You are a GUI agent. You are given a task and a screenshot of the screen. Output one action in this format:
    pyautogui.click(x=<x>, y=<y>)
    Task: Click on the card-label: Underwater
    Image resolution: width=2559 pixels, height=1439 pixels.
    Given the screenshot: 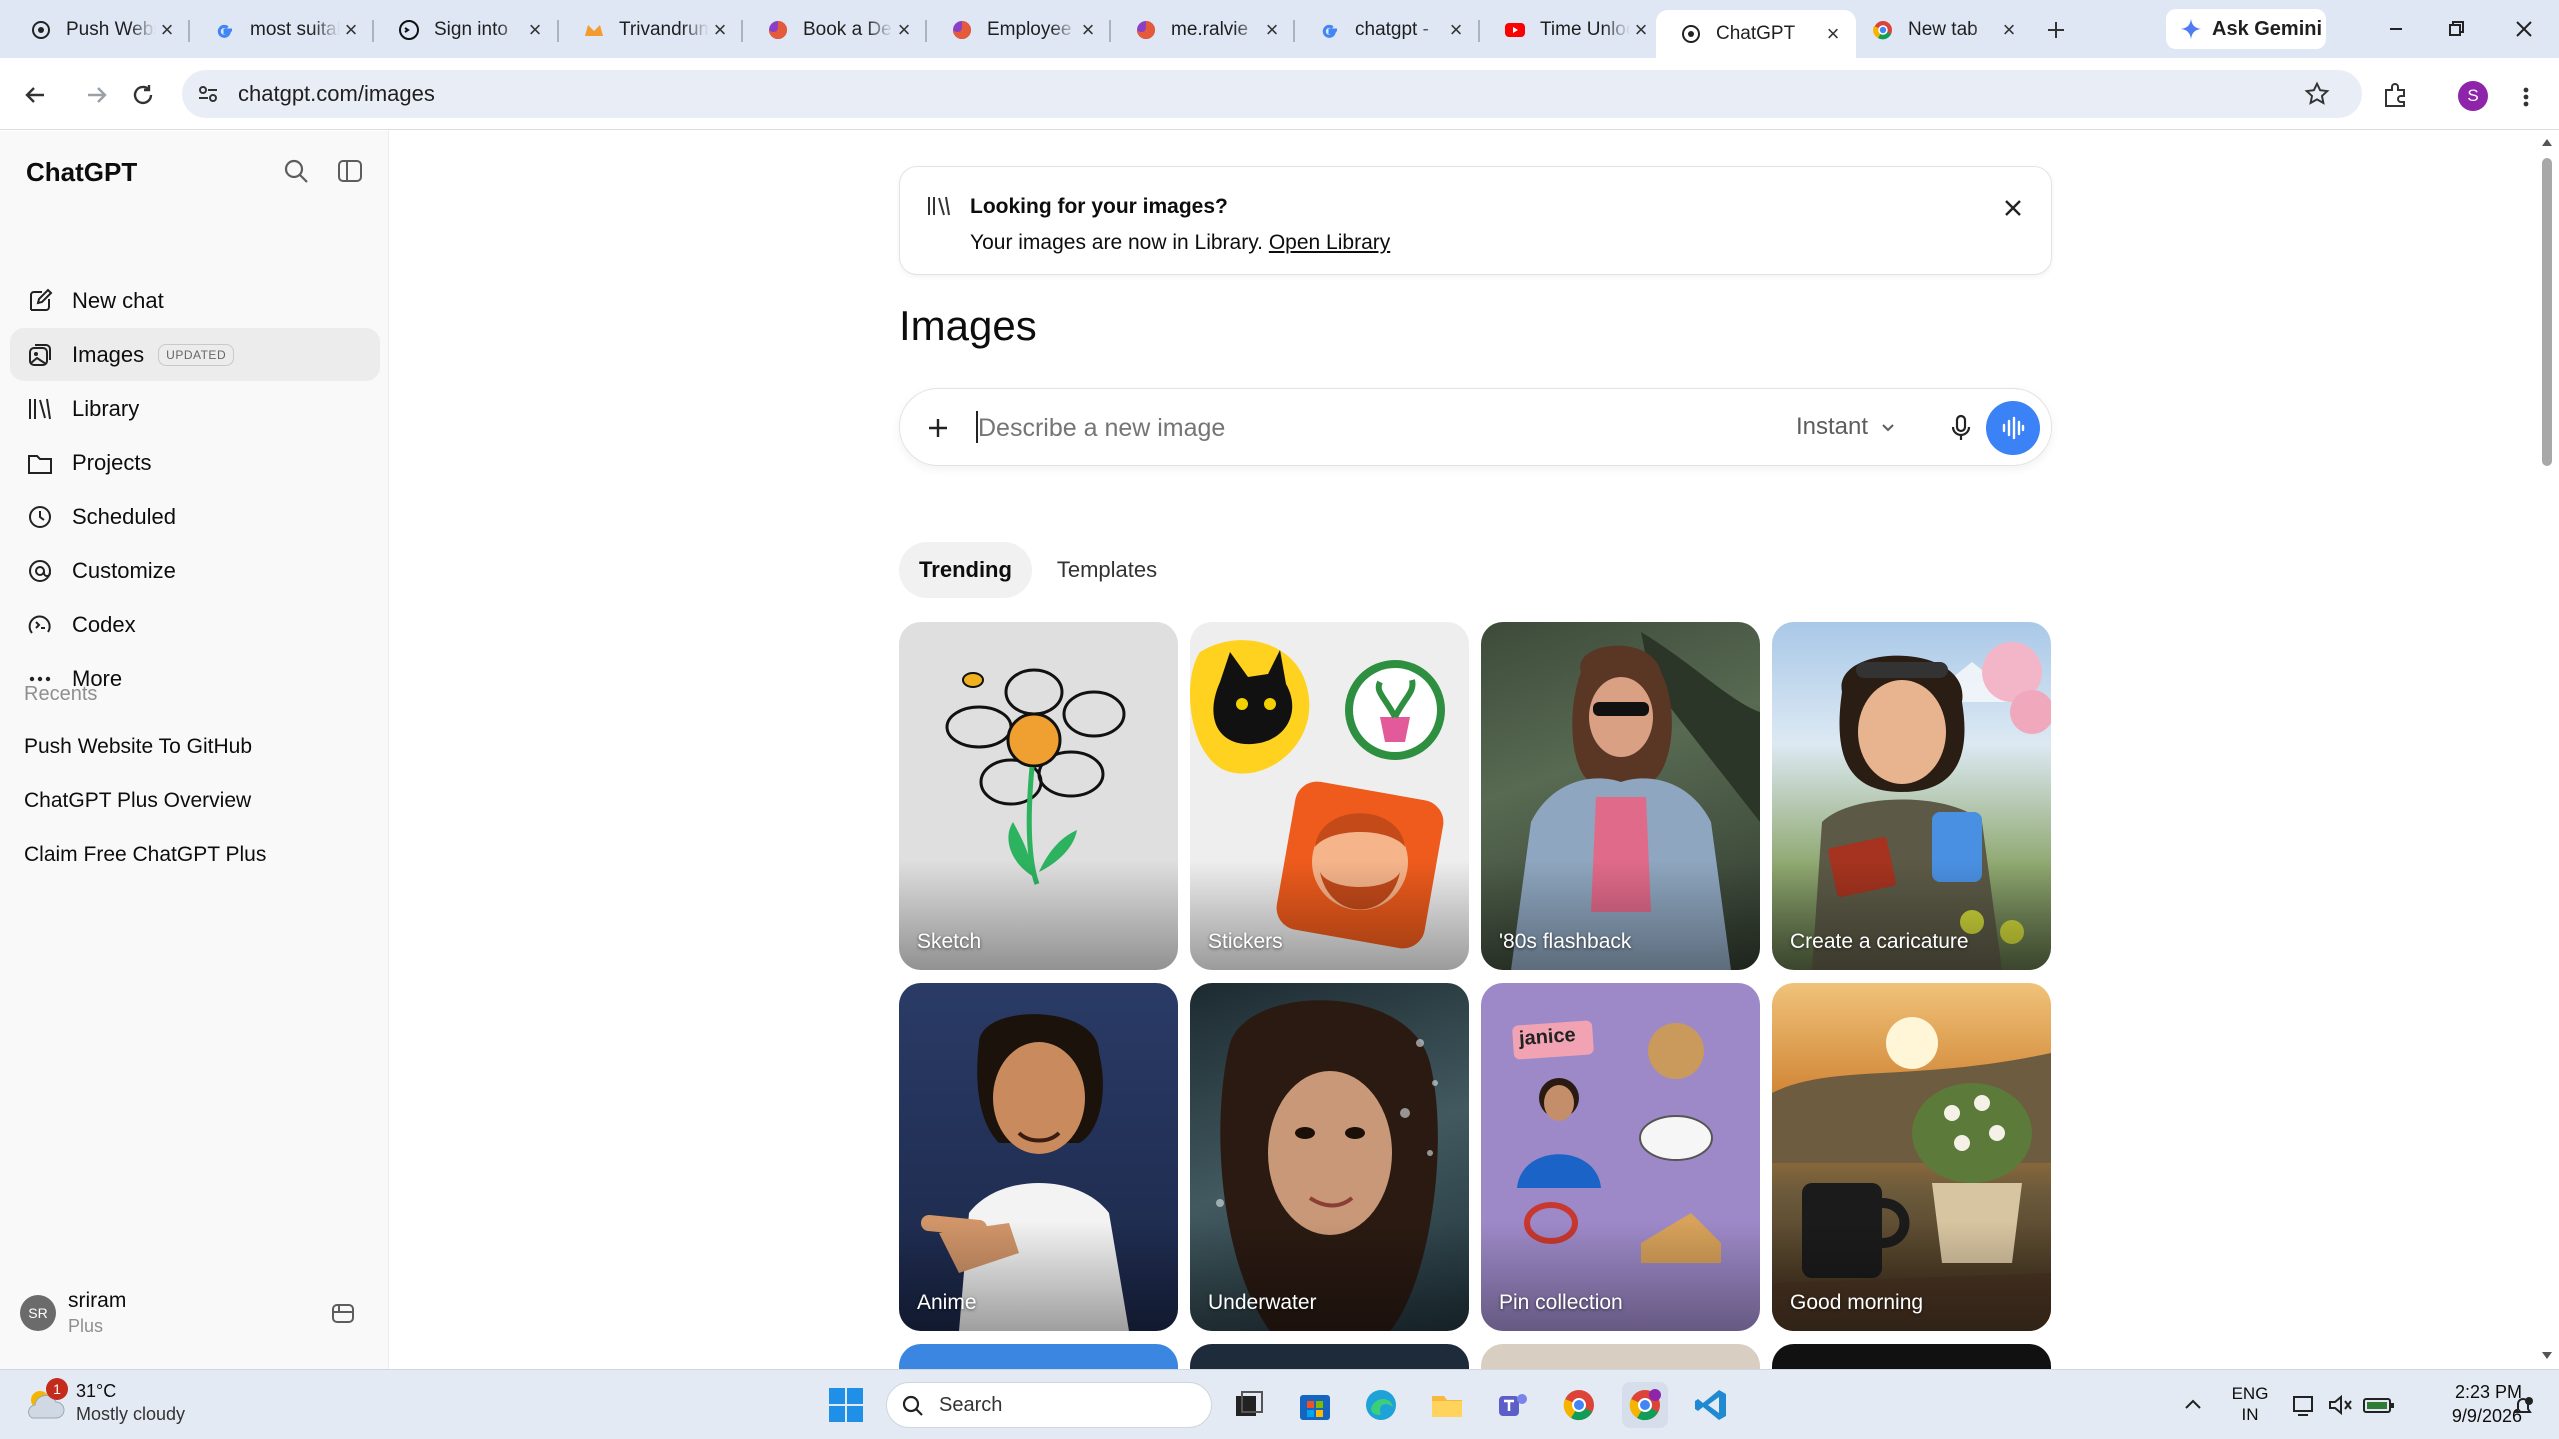 What is the action you would take?
    pyautogui.click(x=1262, y=1302)
    